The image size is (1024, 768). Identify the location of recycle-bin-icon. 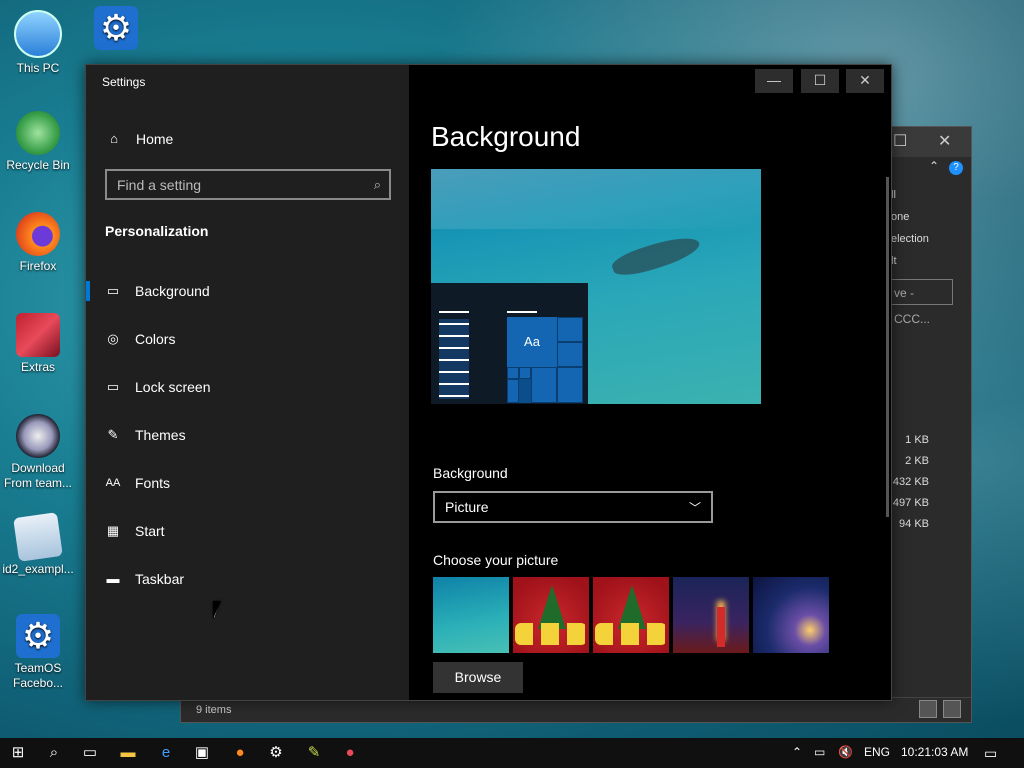
(38, 133).